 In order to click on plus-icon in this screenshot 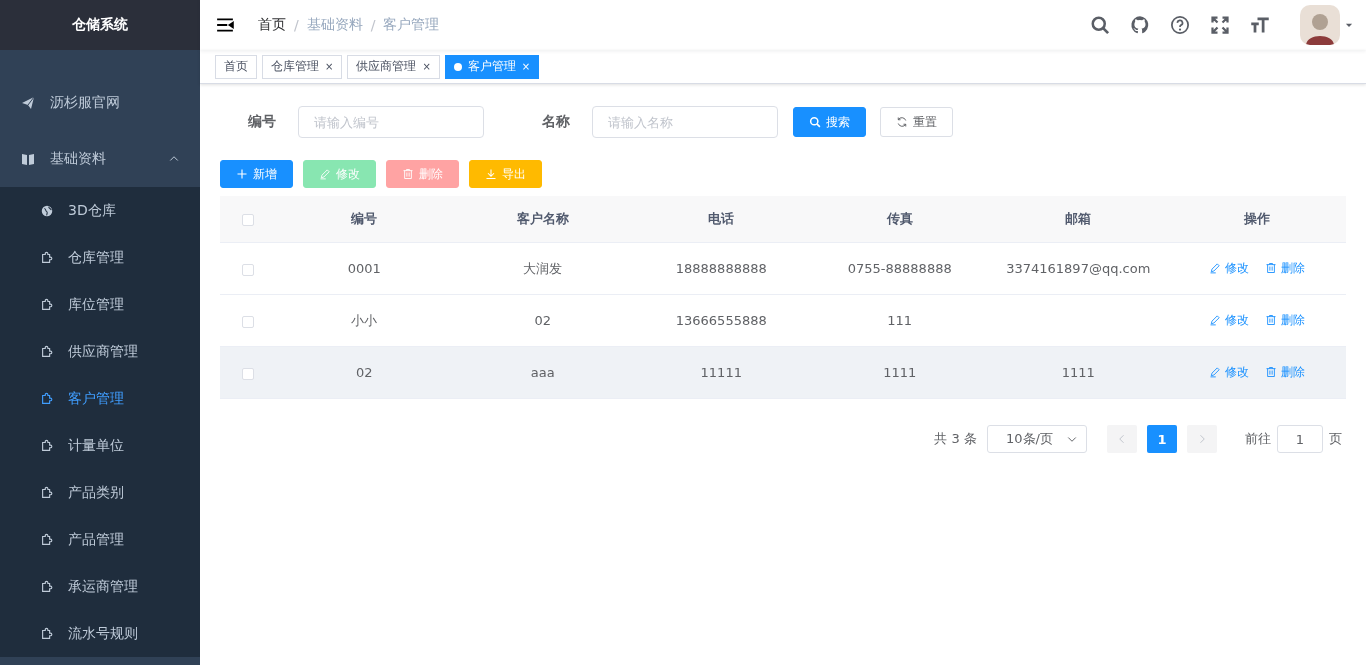, I will do `click(242, 174)`.